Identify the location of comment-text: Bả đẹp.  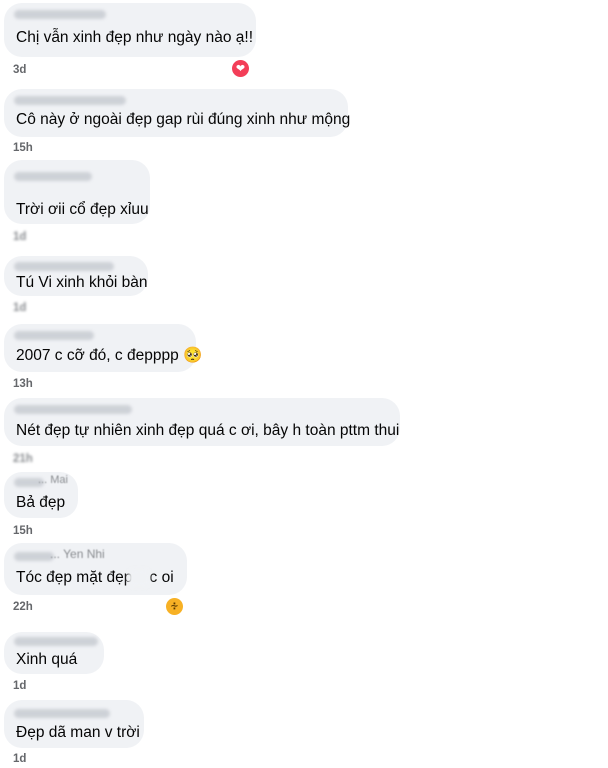
(41, 502).